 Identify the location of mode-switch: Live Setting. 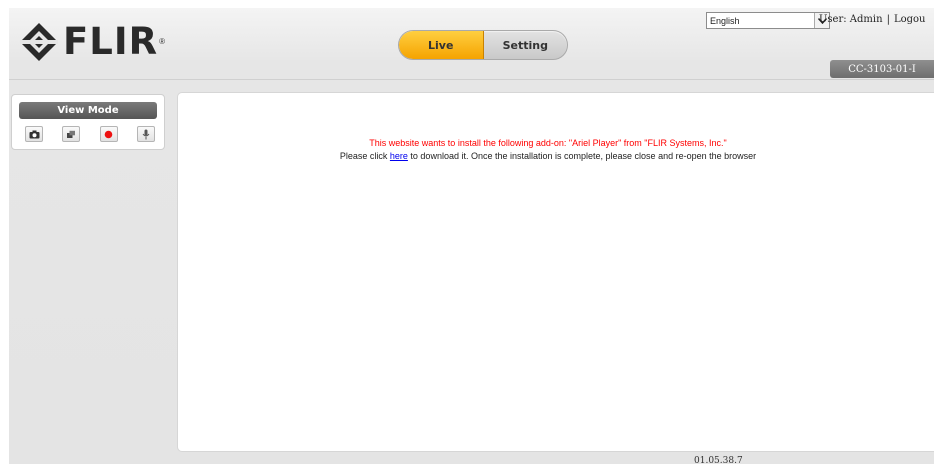
(483, 45).